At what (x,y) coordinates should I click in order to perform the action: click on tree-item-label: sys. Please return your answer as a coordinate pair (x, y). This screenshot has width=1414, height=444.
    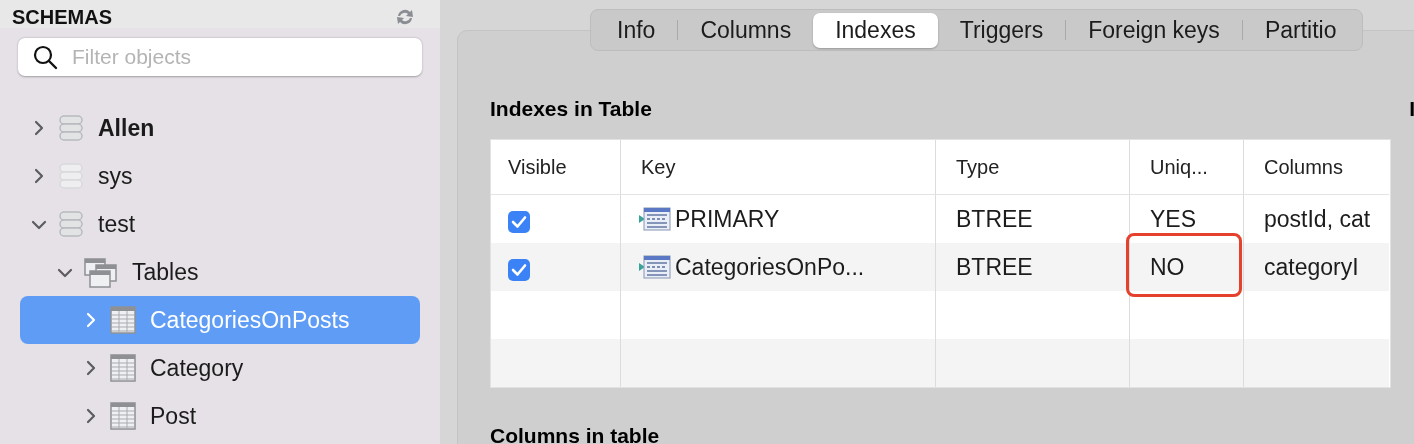
    Looking at the image, I should click on (113, 176).